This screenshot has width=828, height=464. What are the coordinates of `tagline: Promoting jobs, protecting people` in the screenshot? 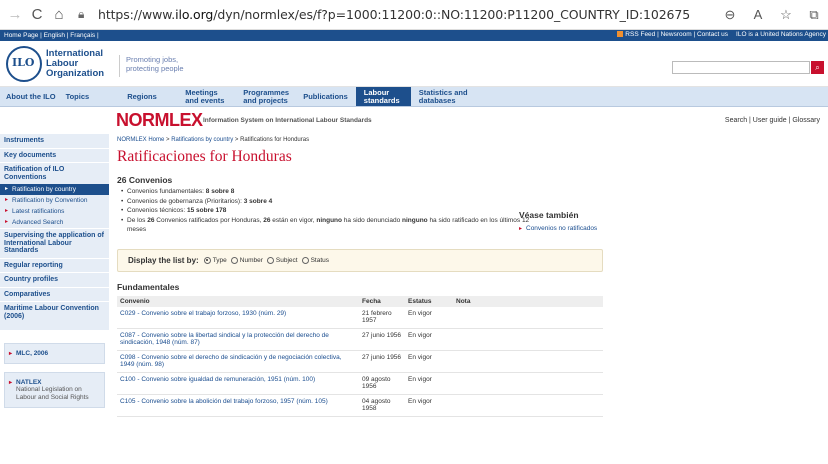 It's located at (151, 66).